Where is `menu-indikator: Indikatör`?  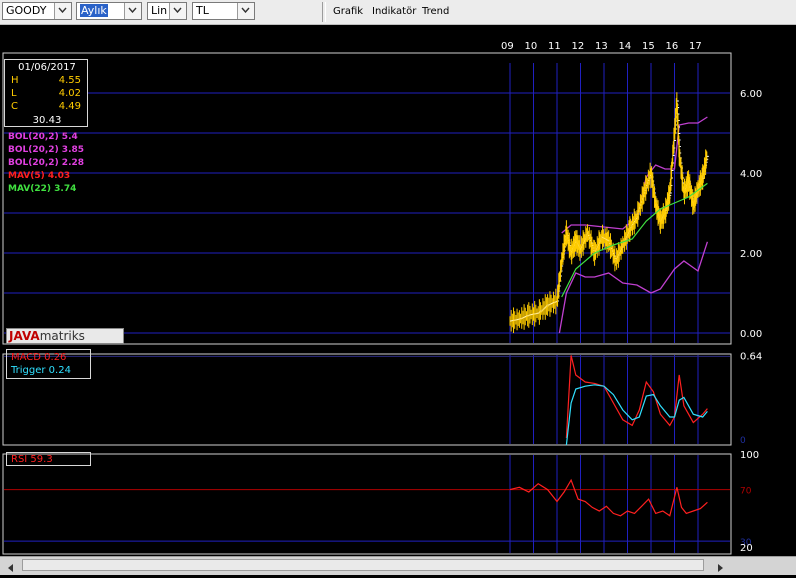
menu-indikator: Indikatör is located at coordinates (394, 11).